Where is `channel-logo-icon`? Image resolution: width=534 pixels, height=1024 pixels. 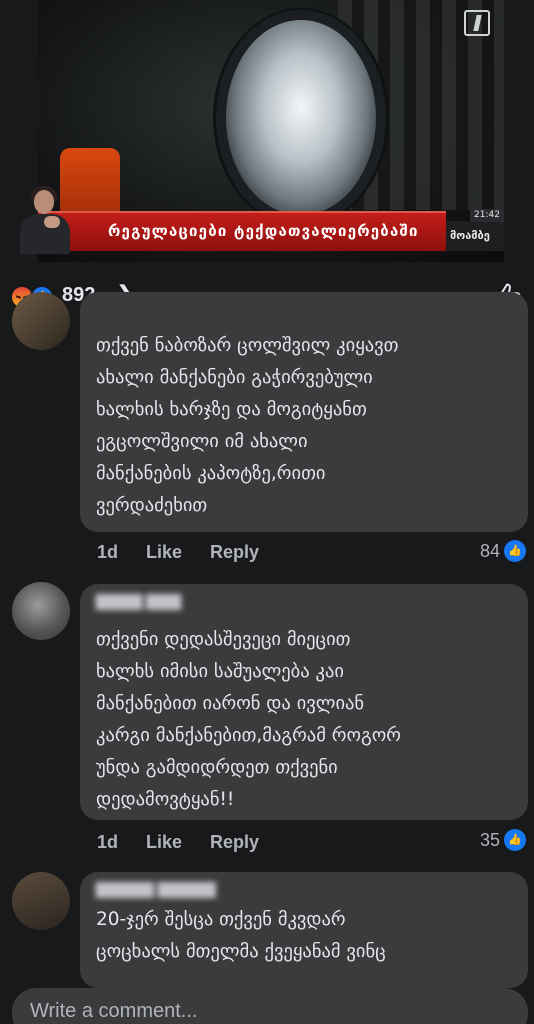 channel-logo-icon is located at coordinates (477, 23).